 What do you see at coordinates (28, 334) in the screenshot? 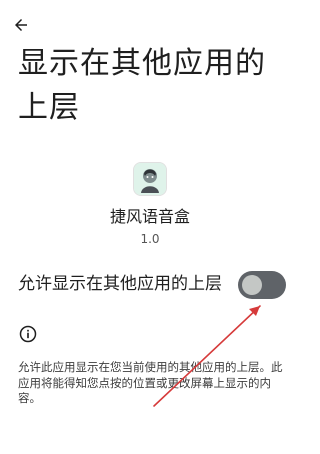
I see `info-icon` at bounding box center [28, 334].